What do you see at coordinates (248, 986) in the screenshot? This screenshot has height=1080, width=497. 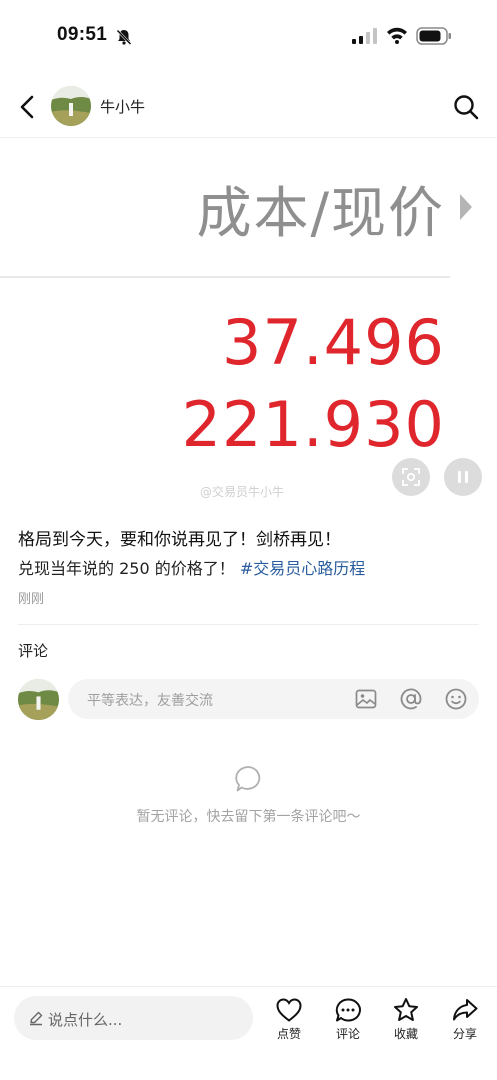 I see `bottom-divider` at bounding box center [248, 986].